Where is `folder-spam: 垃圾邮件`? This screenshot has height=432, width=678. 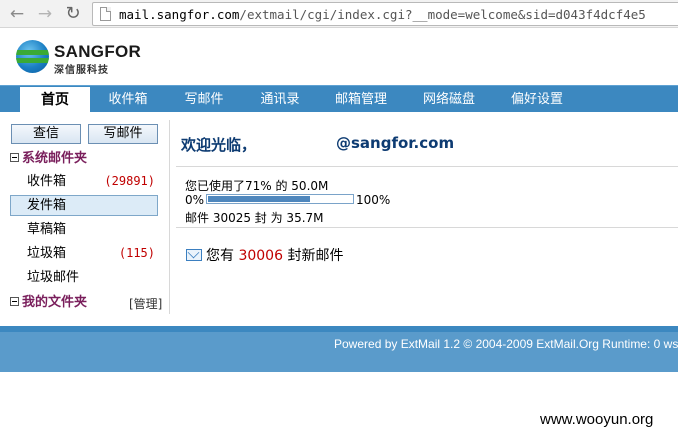
folder-spam: 垃圾邮件 is located at coordinates (84, 277).